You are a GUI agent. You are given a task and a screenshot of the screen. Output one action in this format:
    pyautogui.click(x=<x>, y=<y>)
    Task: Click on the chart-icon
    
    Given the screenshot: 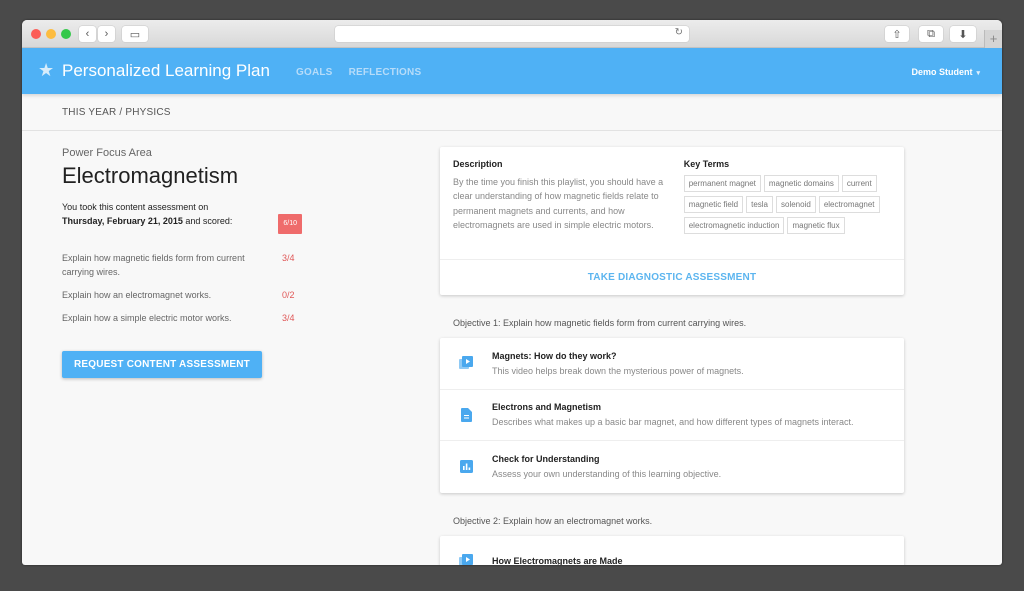 What is the action you would take?
    pyautogui.click(x=466, y=467)
    